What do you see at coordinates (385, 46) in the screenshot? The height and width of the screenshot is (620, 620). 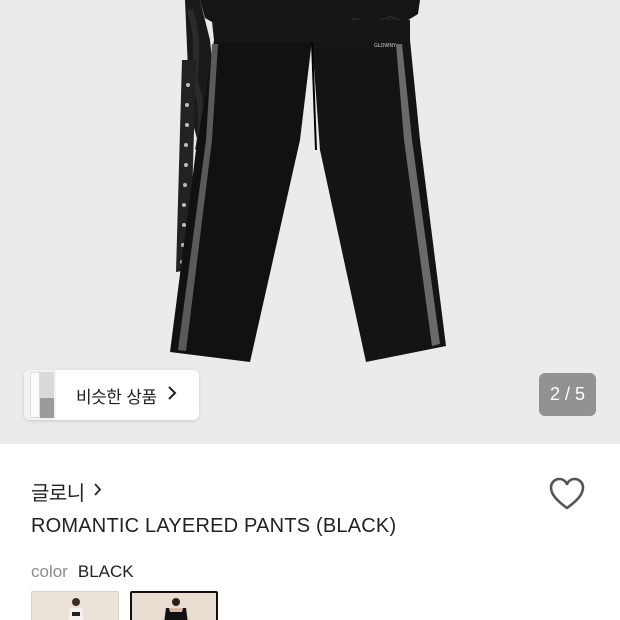 I see `product-logo: GLOWNY` at bounding box center [385, 46].